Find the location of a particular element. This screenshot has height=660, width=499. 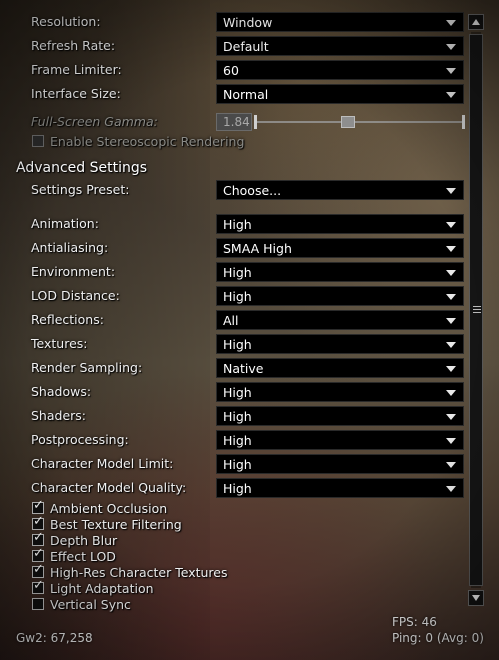

gamma-slider-thumb is located at coordinates (348, 122).